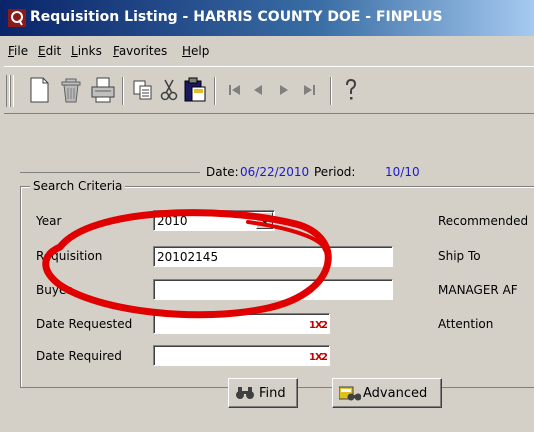 The height and width of the screenshot is (432, 534). Describe the element at coordinates (188, 257) in the screenshot. I see `requisition-value: 20102145` at that location.